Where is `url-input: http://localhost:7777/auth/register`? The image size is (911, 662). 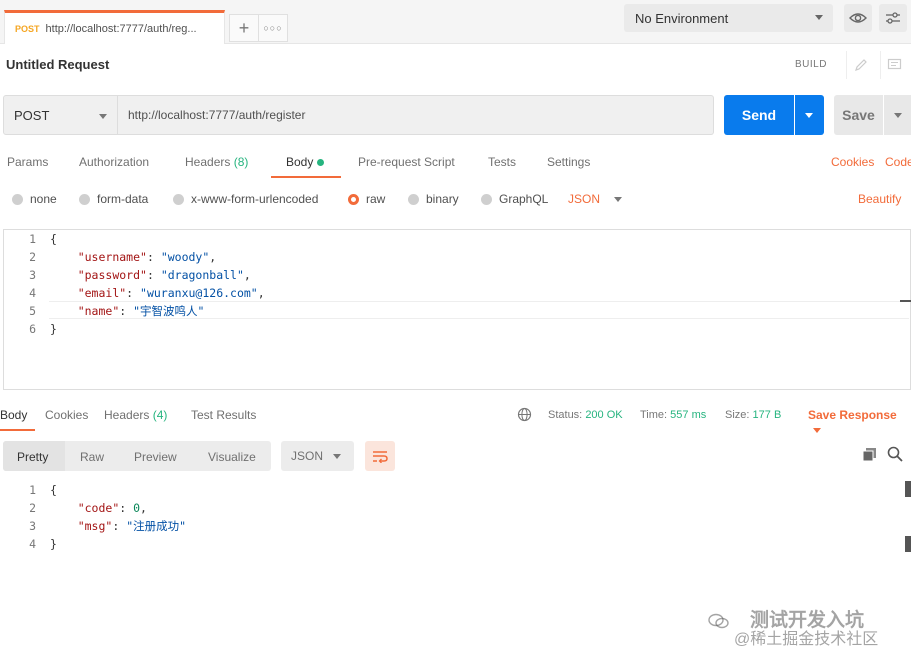 url-input: http://localhost:7777/auth/register is located at coordinates (416, 115).